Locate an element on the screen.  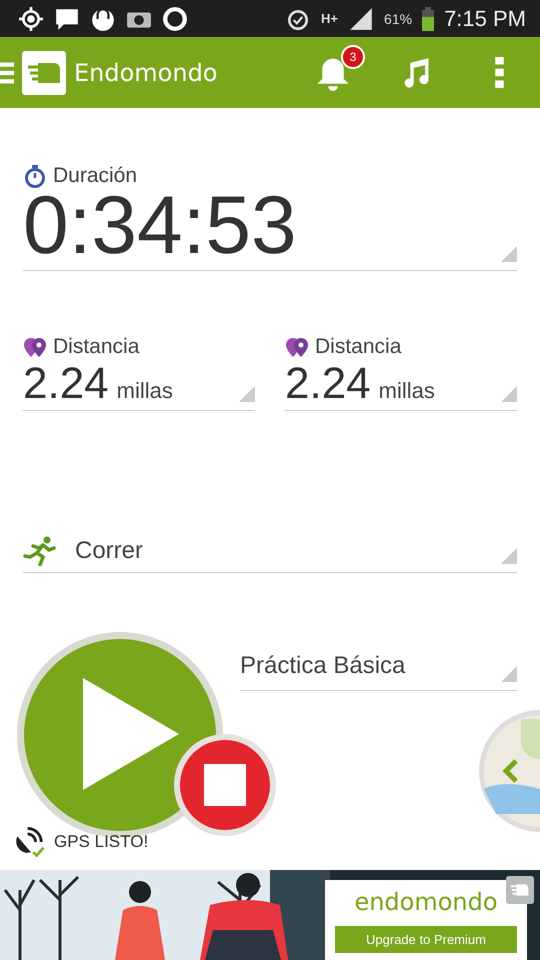
brand-logo: endomondo is located at coordinates (426, 902).